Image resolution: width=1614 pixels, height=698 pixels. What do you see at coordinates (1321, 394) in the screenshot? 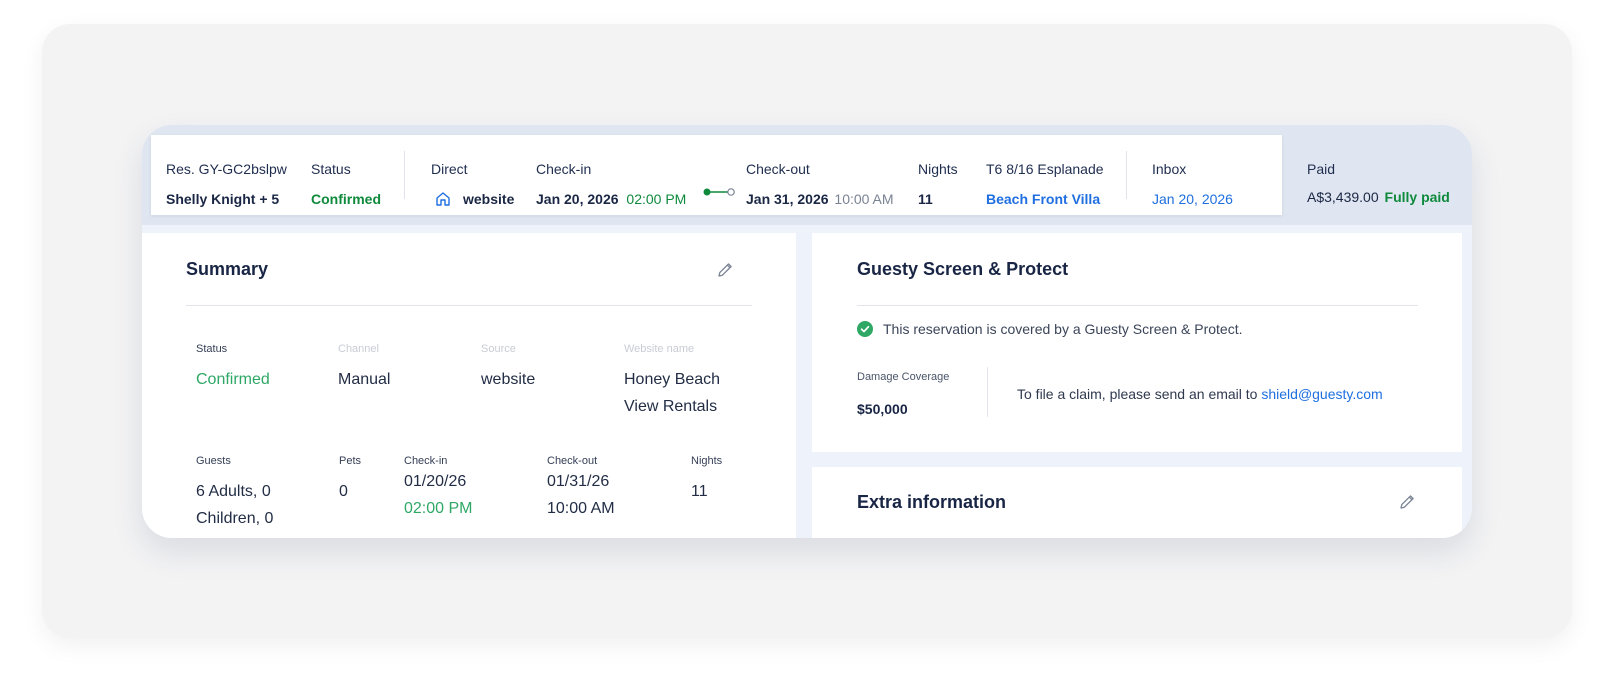
I see `claim-email-link: shield@guesty.com` at bounding box center [1321, 394].